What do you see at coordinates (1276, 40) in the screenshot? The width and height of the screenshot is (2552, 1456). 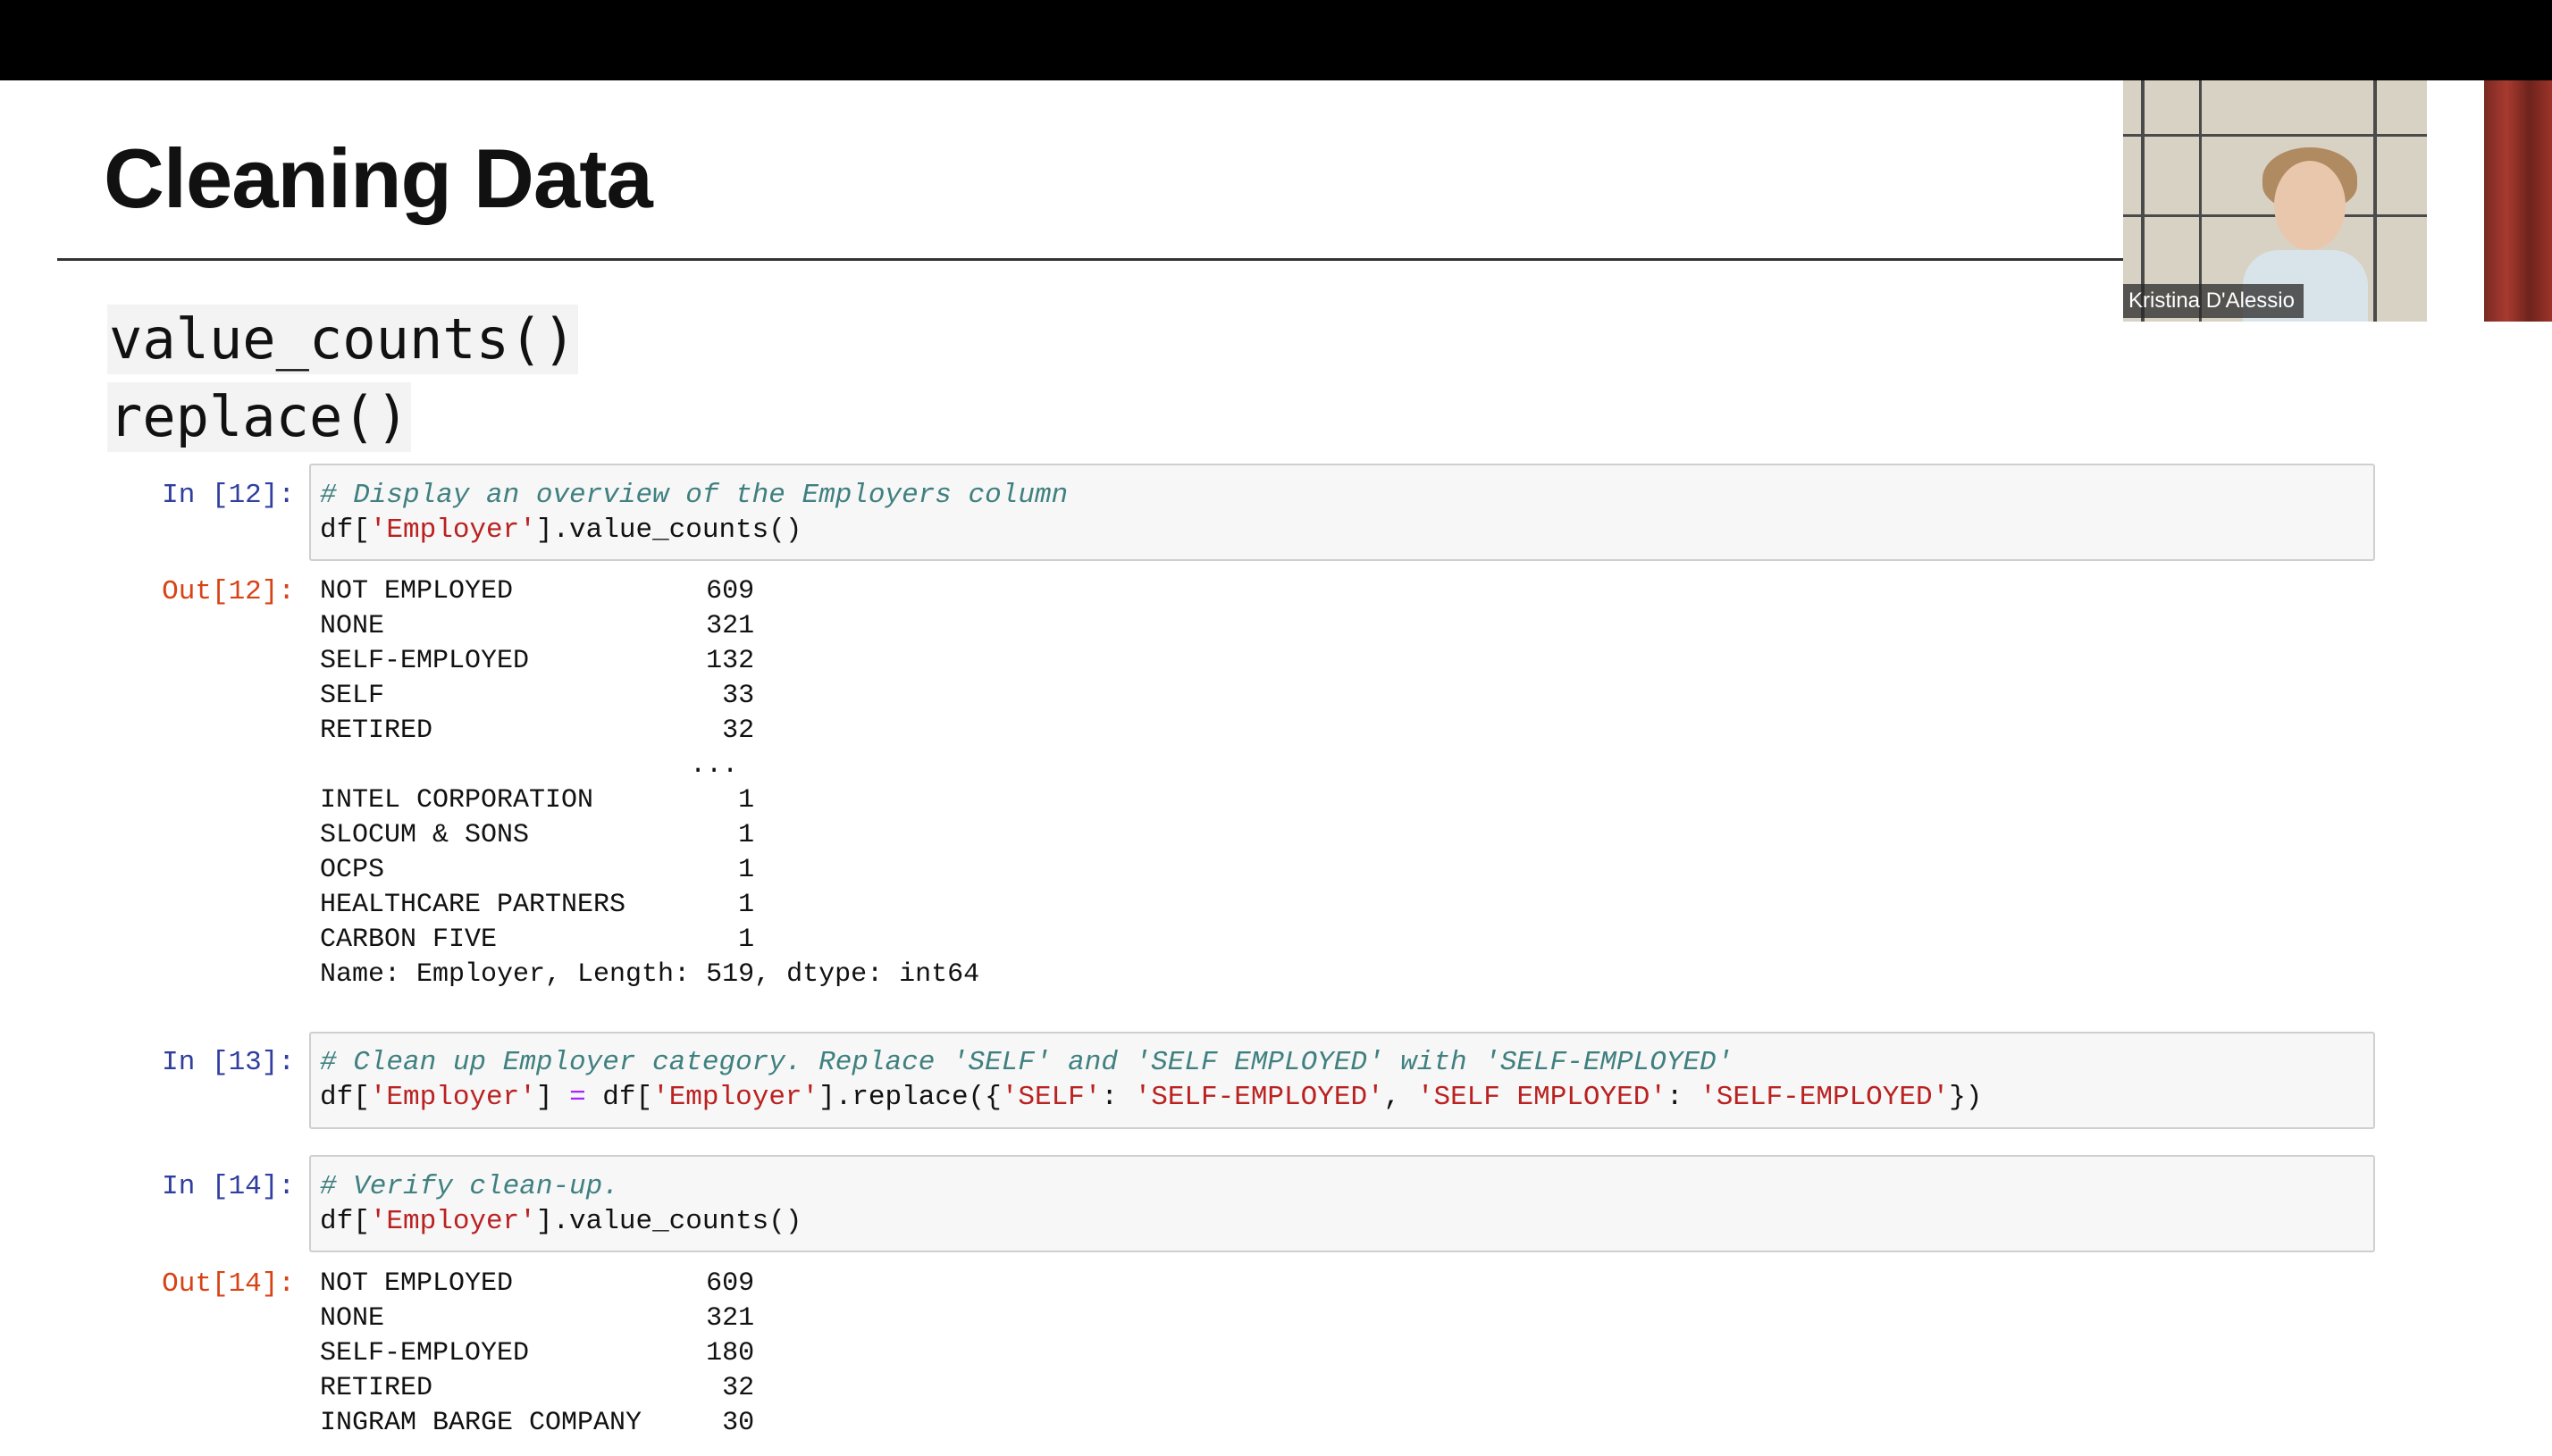 I see `top-black-bar` at bounding box center [1276, 40].